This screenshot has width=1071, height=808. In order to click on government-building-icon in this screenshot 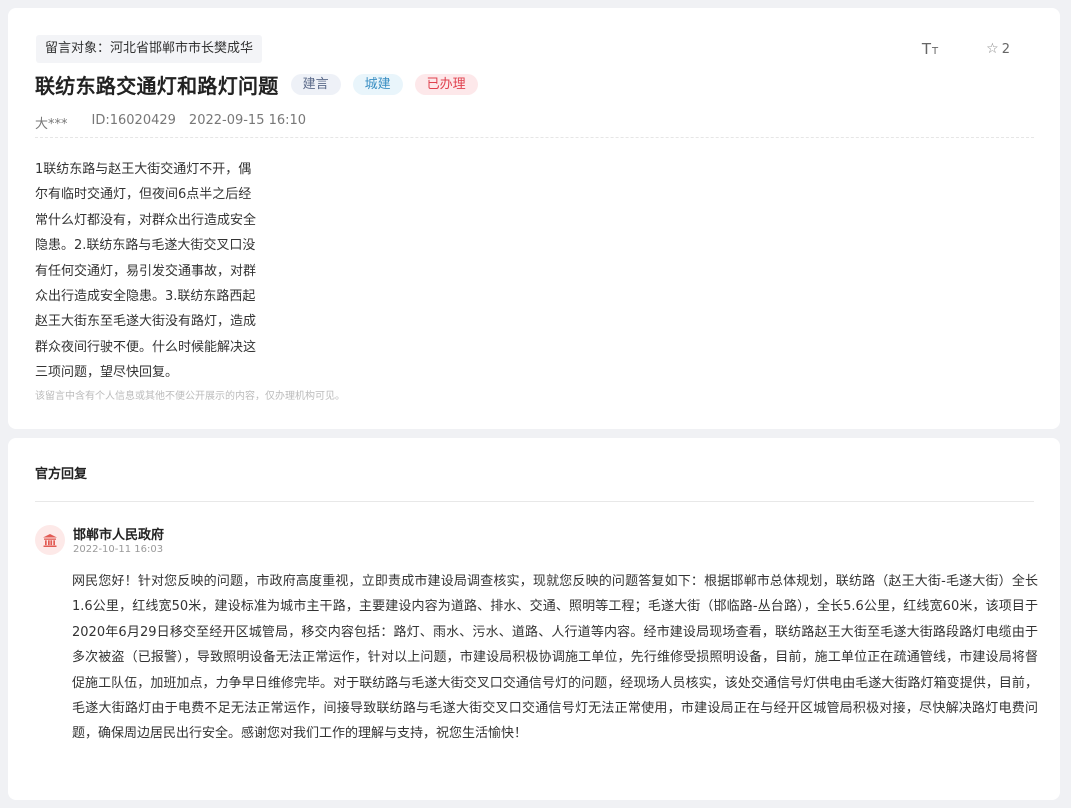, I will do `click(50, 540)`.